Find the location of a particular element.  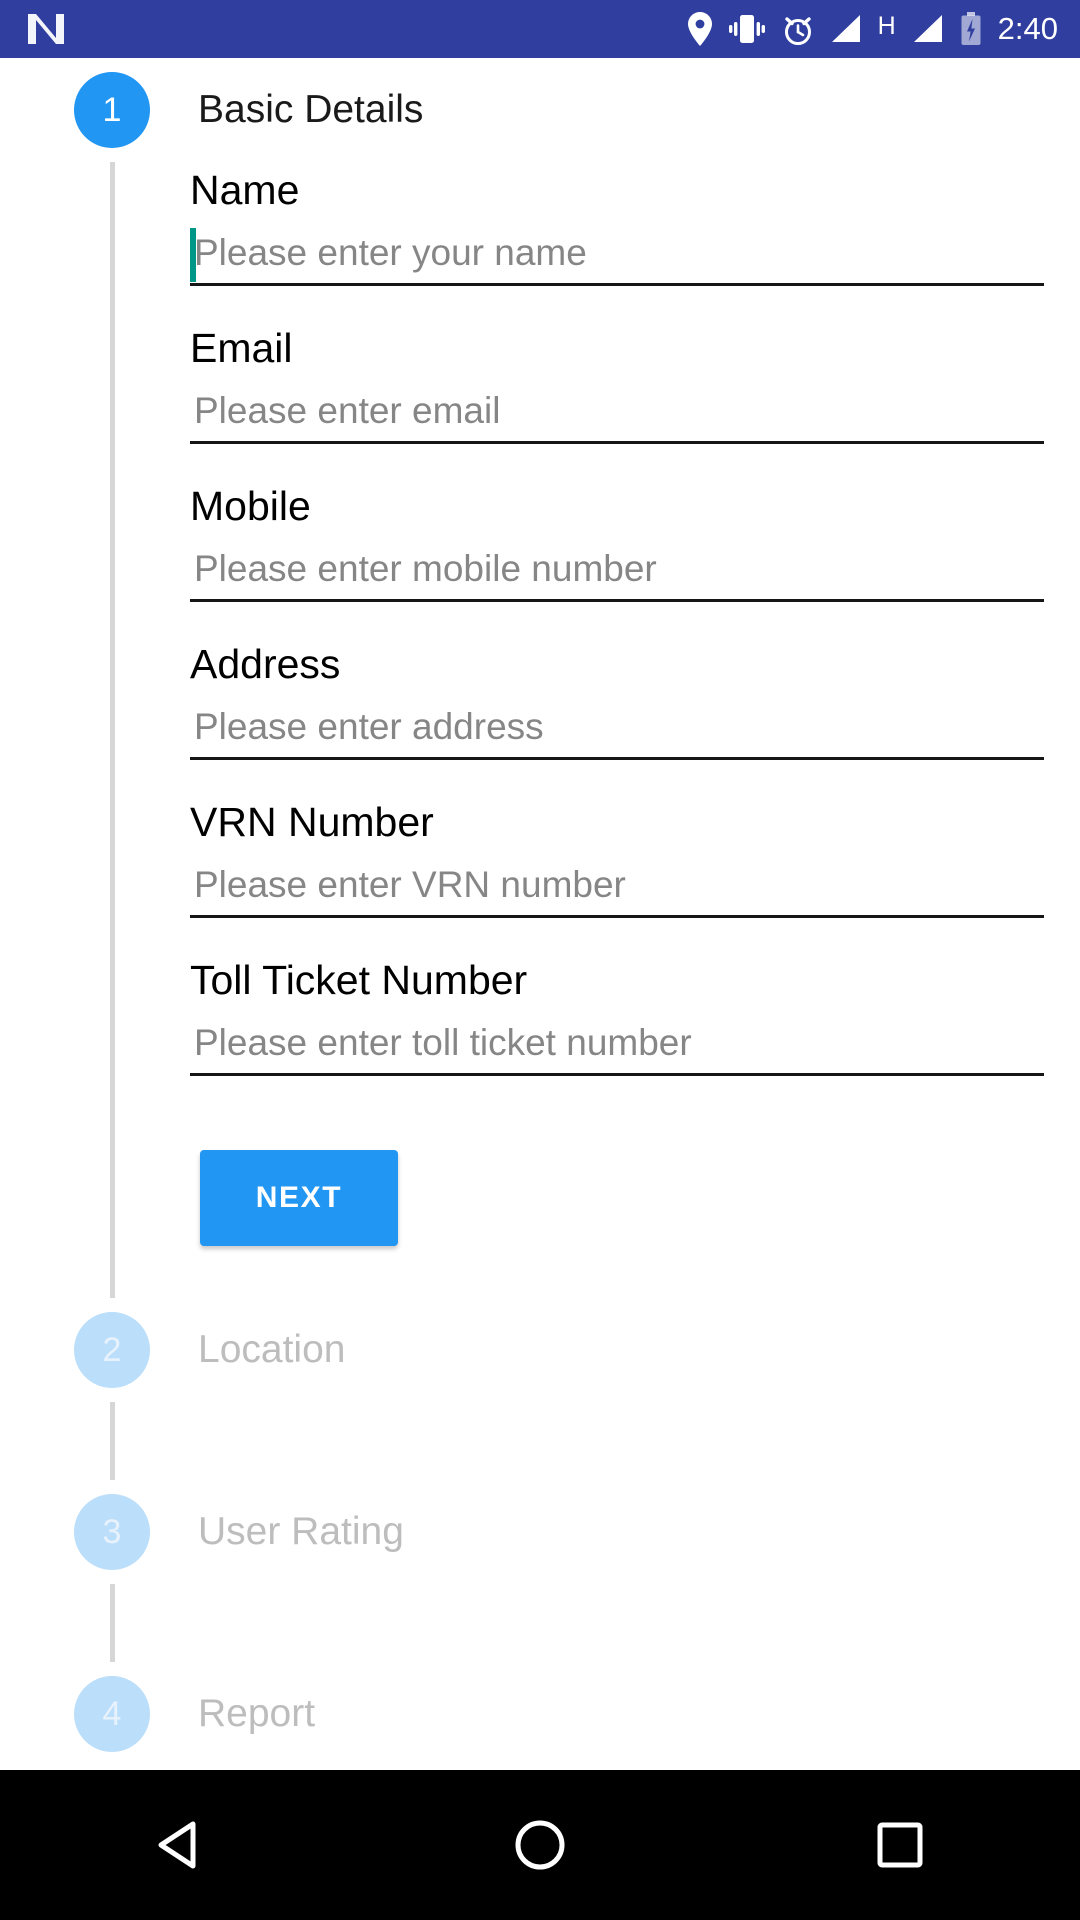

step-4-number: 4 is located at coordinates (112, 1713).